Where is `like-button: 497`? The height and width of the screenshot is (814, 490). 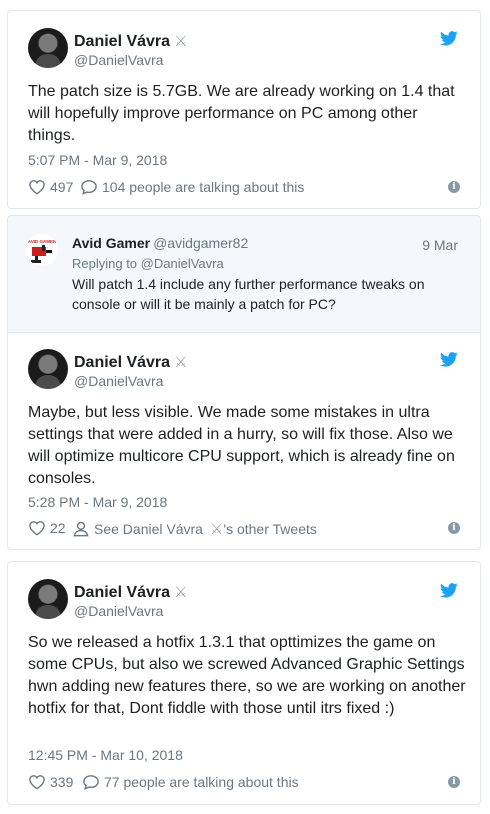 like-button: 497 is located at coordinates (50, 187).